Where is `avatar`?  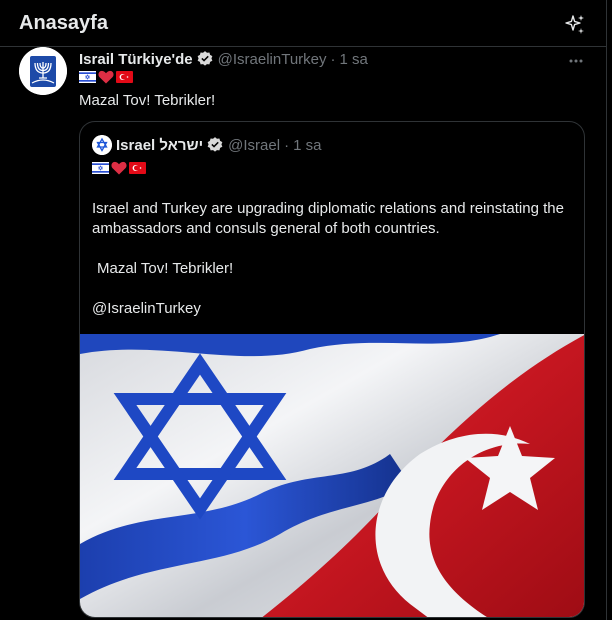
avatar is located at coordinates (43, 71).